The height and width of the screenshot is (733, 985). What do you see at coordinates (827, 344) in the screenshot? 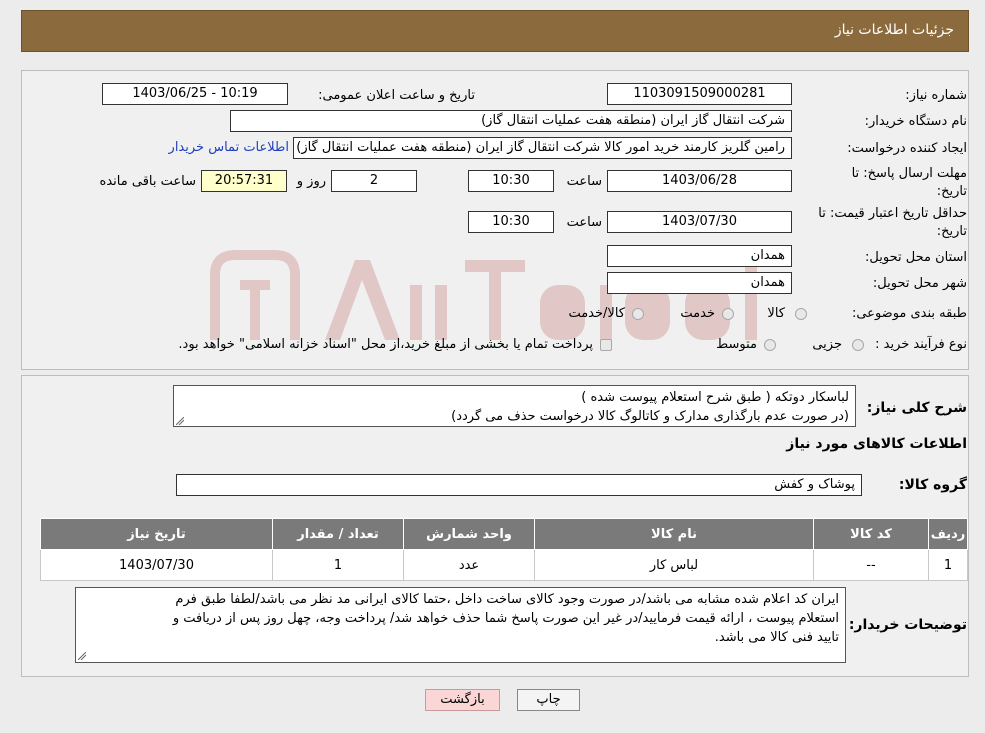
I see `process-option-small: جزیی` at bounding box center [827, 344].